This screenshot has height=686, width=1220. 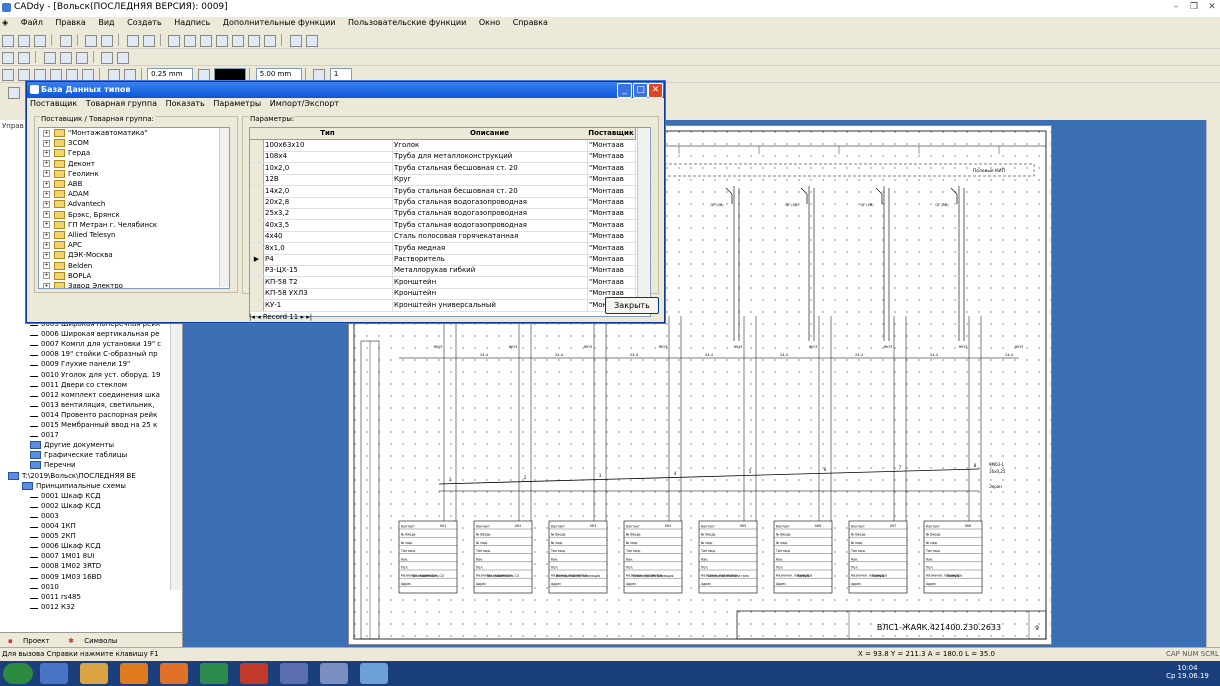 I want to click on menu-view: Вид, so click(x=106, y=22).